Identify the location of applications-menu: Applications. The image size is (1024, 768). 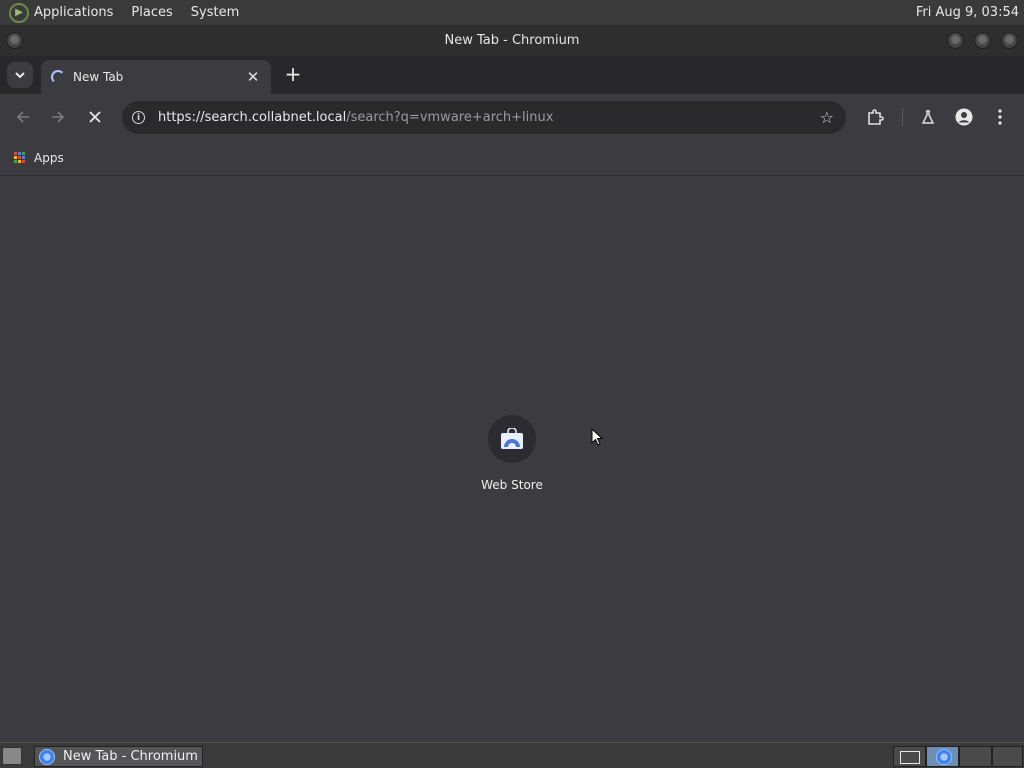
(73, 12).